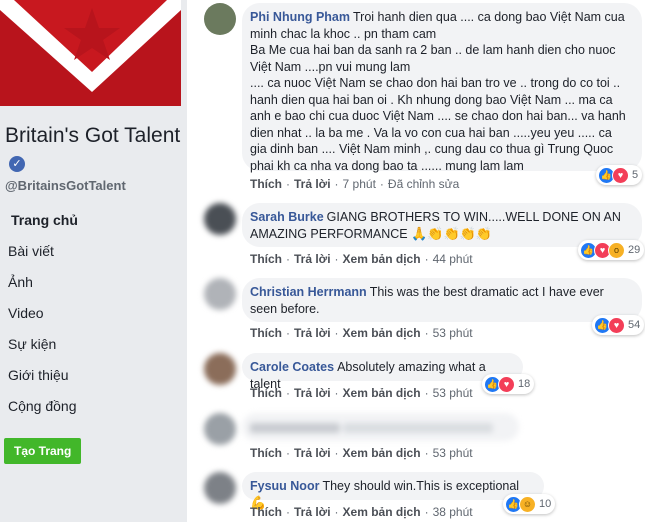 This screenshot has height=522, width=645. Describe the element at coordinates (287, 217) in the screenshot. I see `comment-author: Sarah Burke` at that location.